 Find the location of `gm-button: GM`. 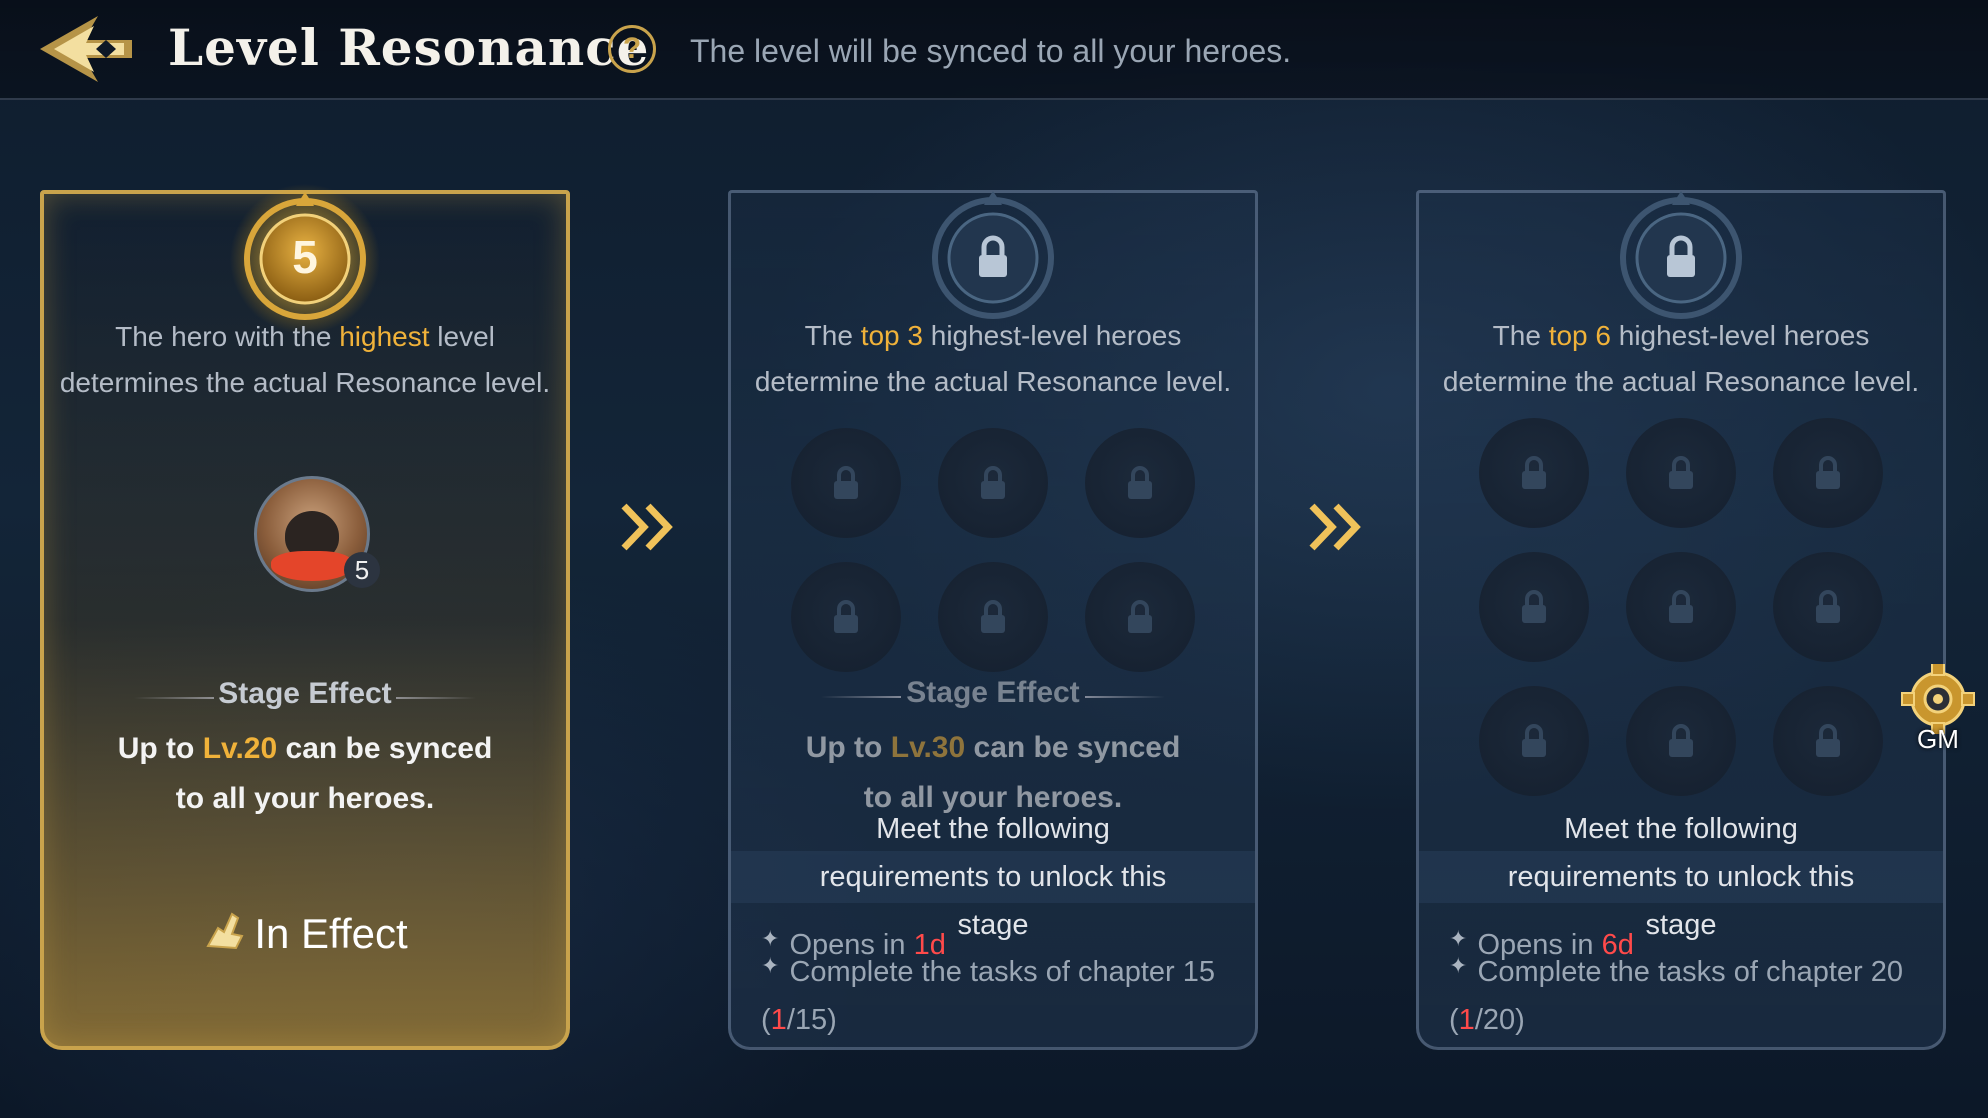

gm-button: GM is located at coordinates (1938, 708).